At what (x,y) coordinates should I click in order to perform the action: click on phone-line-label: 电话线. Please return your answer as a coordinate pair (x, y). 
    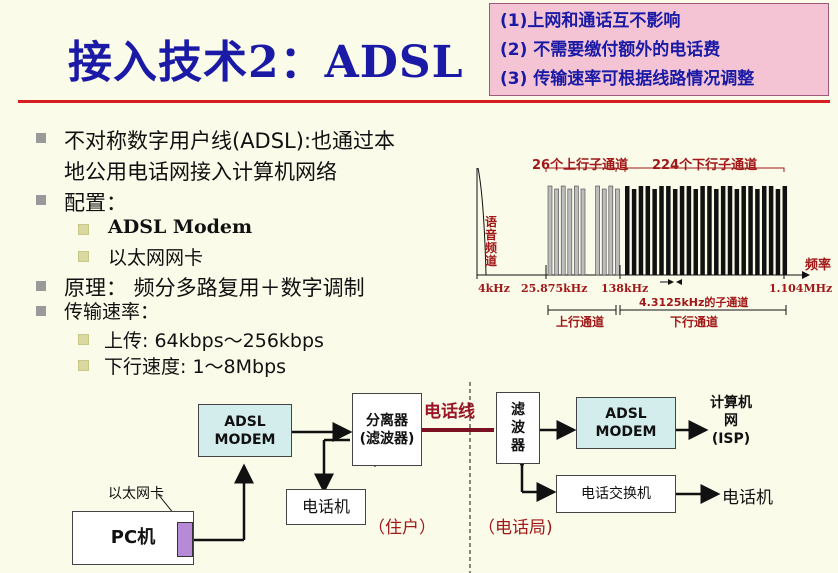
    Looking at the image, I should click on (449, 412).